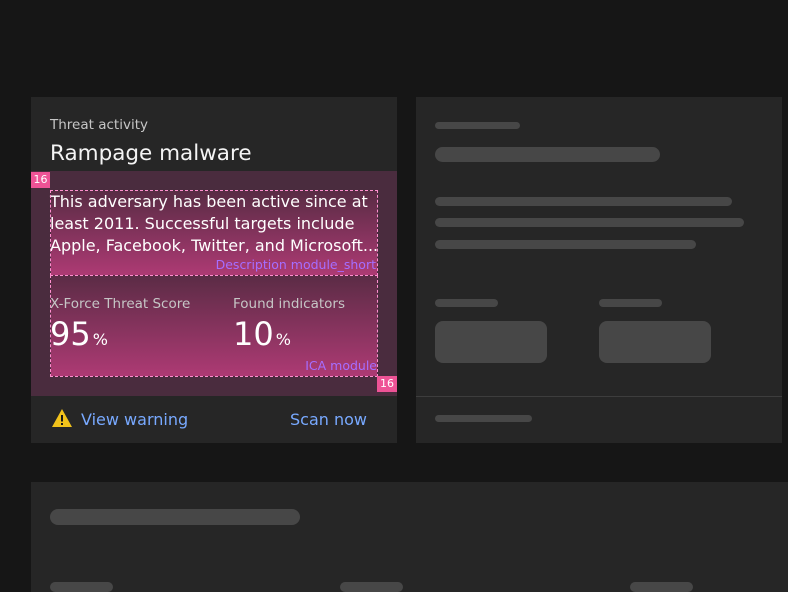 Image resolution: width=788 pixels, height=592 pixels. What do you see at coordinates (70, 334) in the screenshot?
I see `threat-score-number: 95` at bounding box center [70, 334].